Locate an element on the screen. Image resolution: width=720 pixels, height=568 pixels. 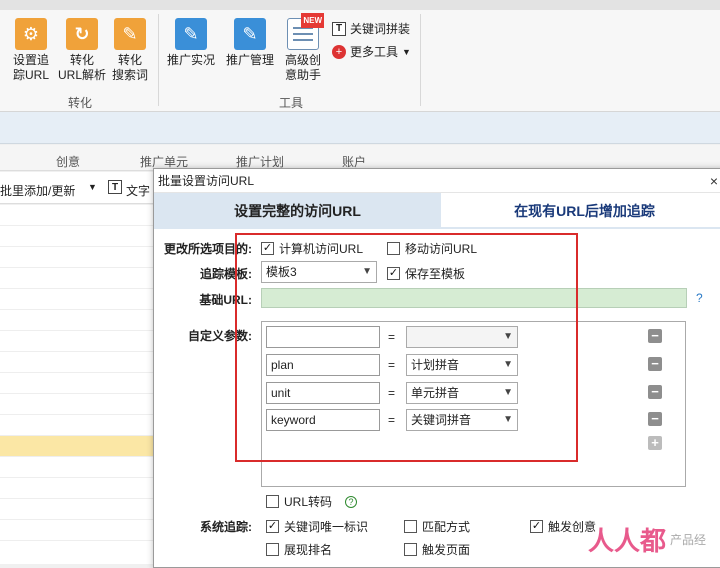
conversion-search-term-button: ✎ 转化 搜索词 is located at coordinates (130, 50).